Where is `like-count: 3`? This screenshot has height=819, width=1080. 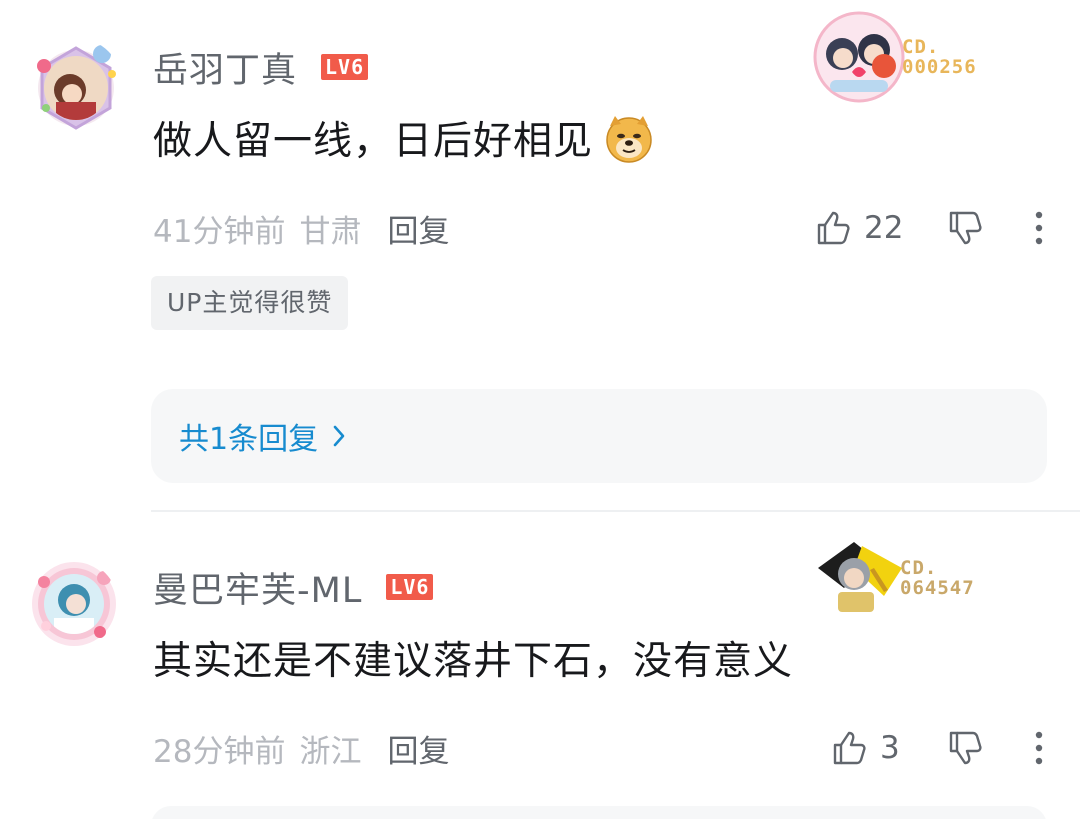 like-count: 3 is located at coordinates (890, 748).